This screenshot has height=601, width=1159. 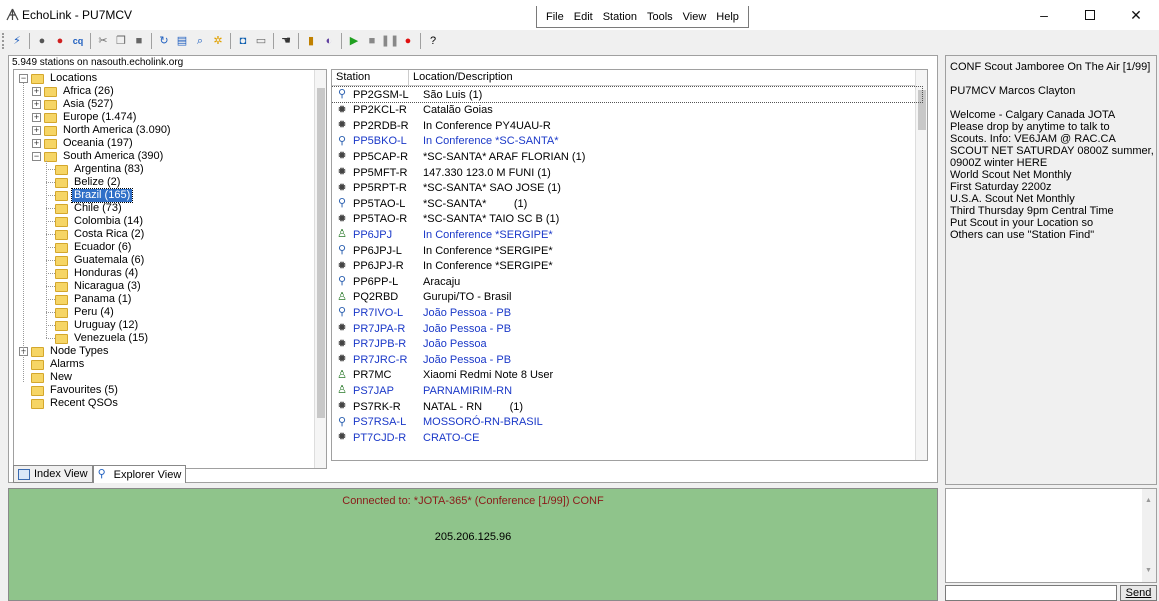 I want to click on station-row: ⚲ PS7RSA-L MOSSORÓ-RN-BRASIL, so click(x=627, y=422).